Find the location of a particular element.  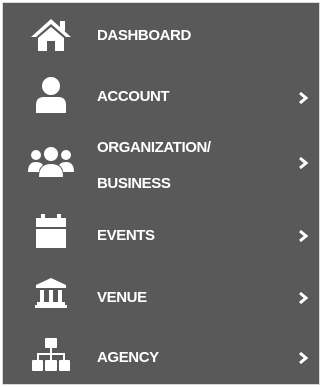

menu-item-label: ACCOUNT is located at coordinates (133, 96).